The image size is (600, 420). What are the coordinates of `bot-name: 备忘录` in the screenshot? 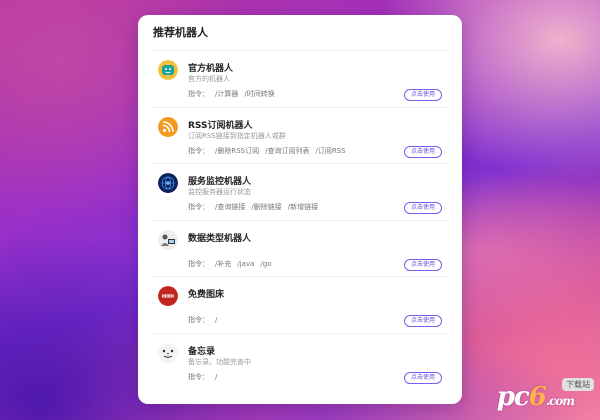 It's located at (202, 351).